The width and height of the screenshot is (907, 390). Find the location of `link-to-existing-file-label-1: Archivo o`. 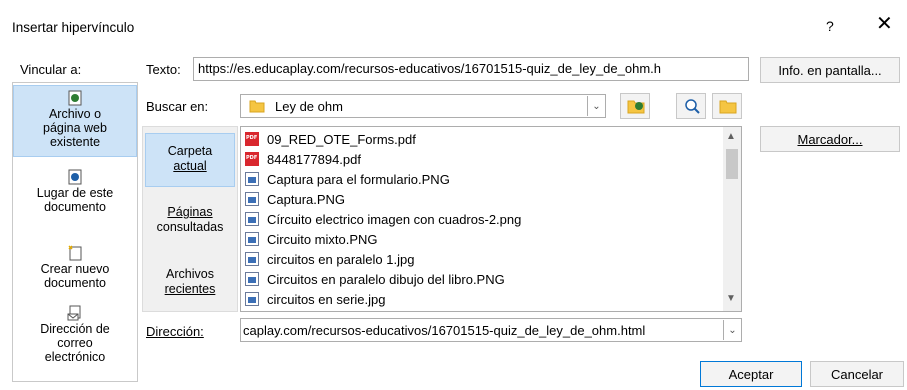

link-to-existing-file-label-1: Archivo o is located at coordinates (75, 114).